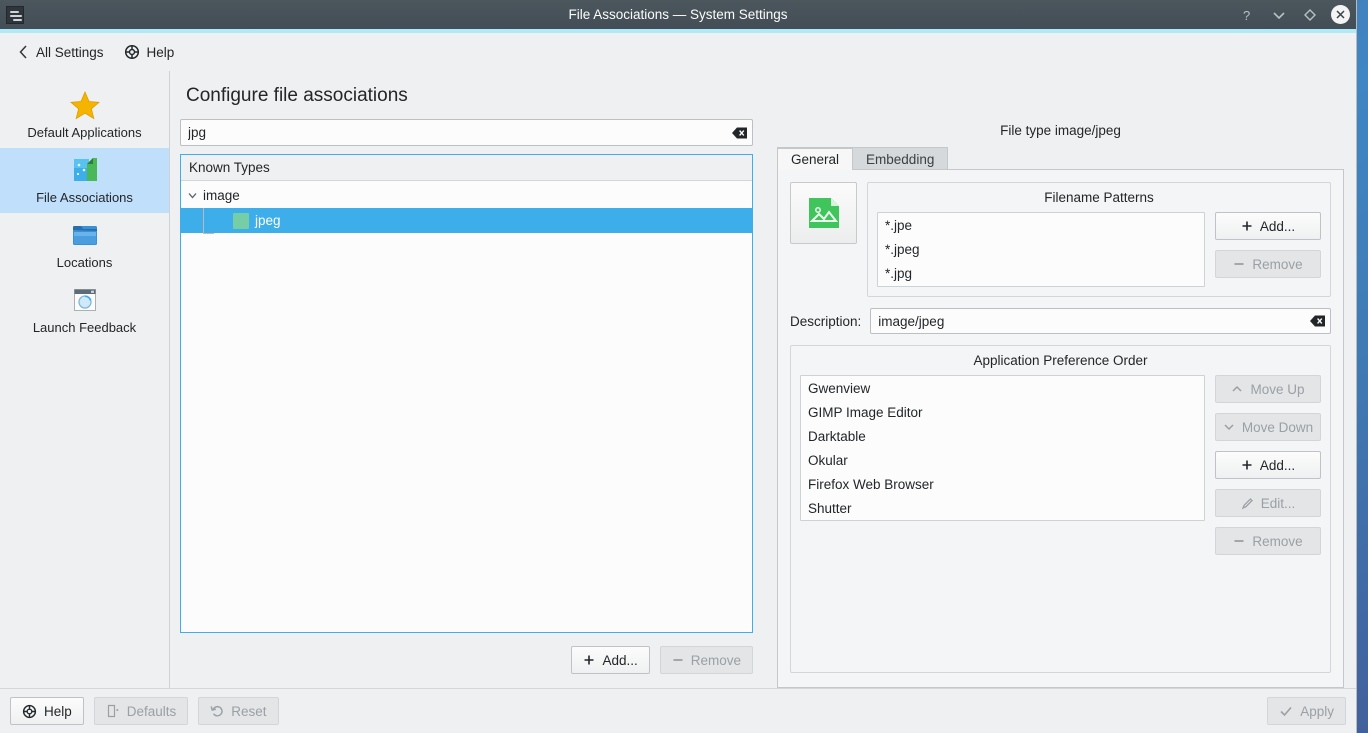  What do you see at coordinates (85, 235) in the screenshot?
I see `folder-icon` at bounding box center [85, 235].